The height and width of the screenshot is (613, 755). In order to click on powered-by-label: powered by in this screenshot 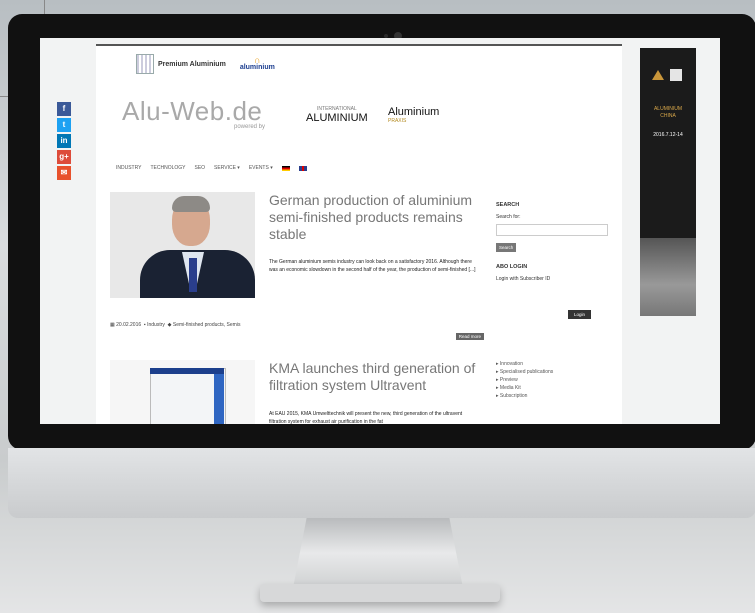, I will do `click(250, 127)`.